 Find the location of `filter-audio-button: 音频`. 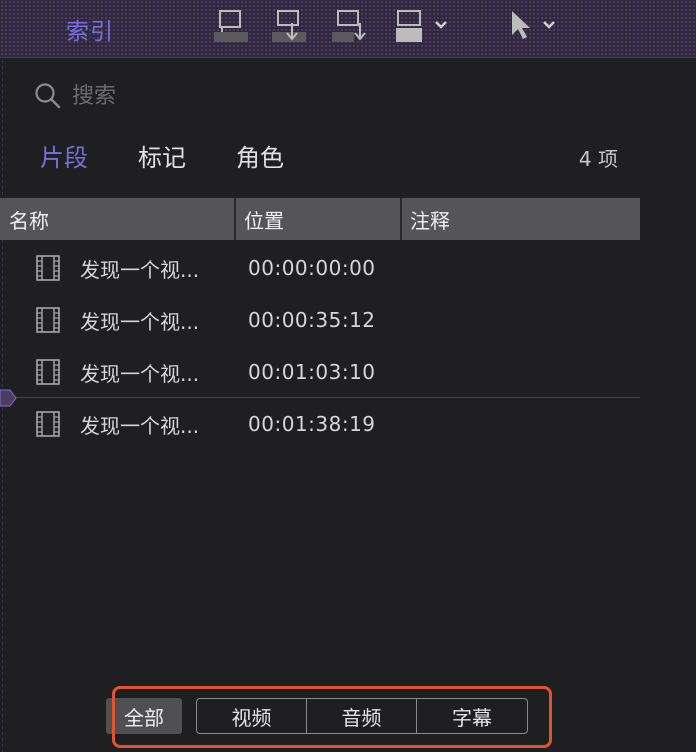

filter-audio-button: 音频 is located at coordinates (362, 716).